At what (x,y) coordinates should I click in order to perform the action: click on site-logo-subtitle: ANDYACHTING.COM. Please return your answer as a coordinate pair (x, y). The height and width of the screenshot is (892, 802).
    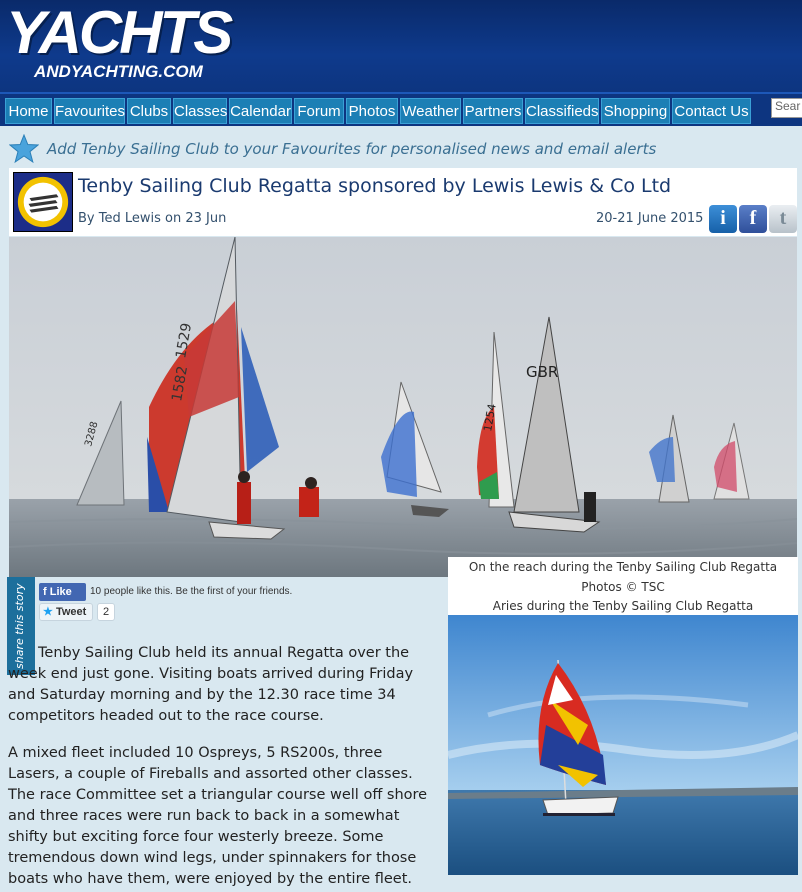
    Looking at the image, I should click on (118, 72).